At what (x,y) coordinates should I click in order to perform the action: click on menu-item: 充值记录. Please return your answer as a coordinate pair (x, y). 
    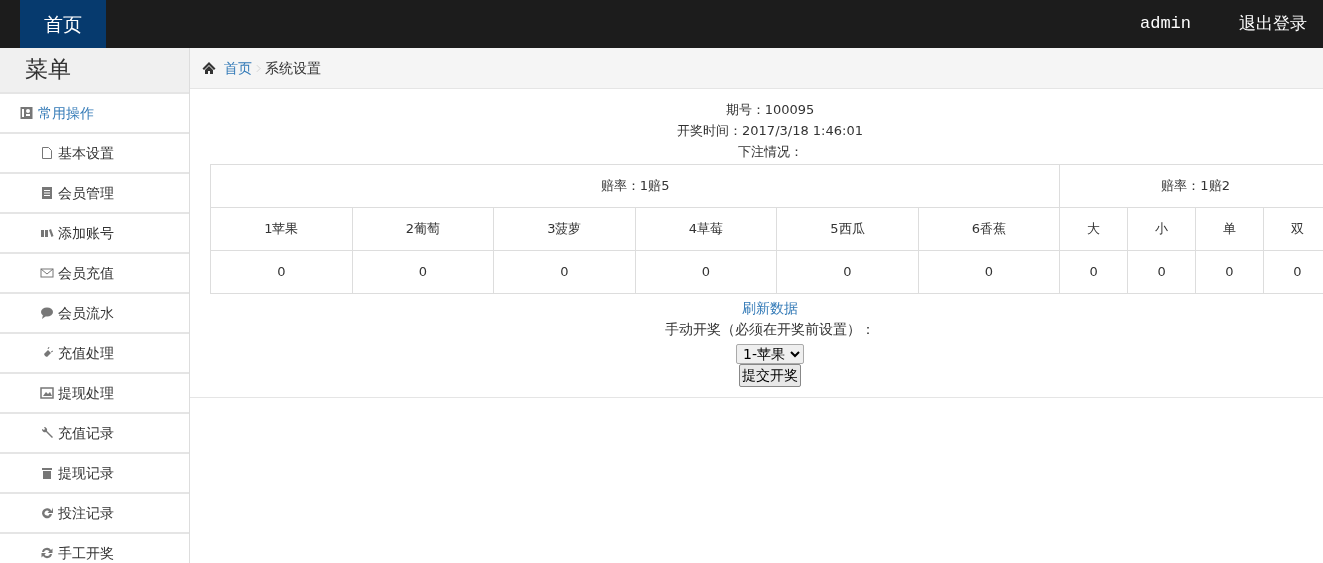
    Looking at the image, I should click on (94, 434).